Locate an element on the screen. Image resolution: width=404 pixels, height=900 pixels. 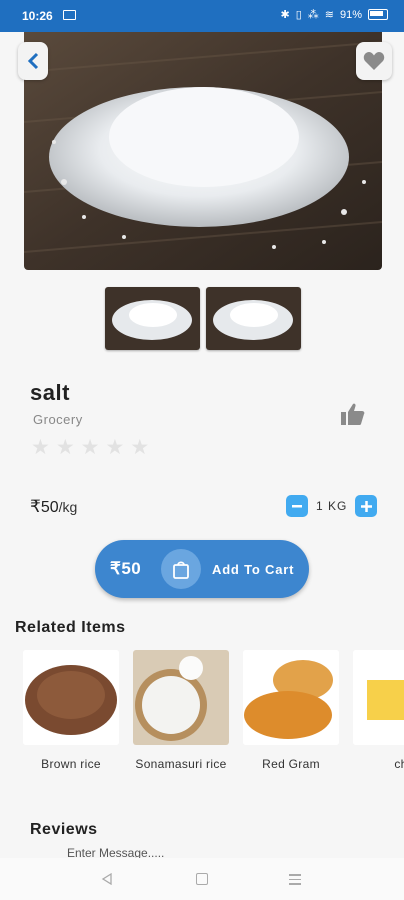
status-bar: 10:26 ✱ ▯ ⁂ ≋ 91% is located at coordinates (202, 16).